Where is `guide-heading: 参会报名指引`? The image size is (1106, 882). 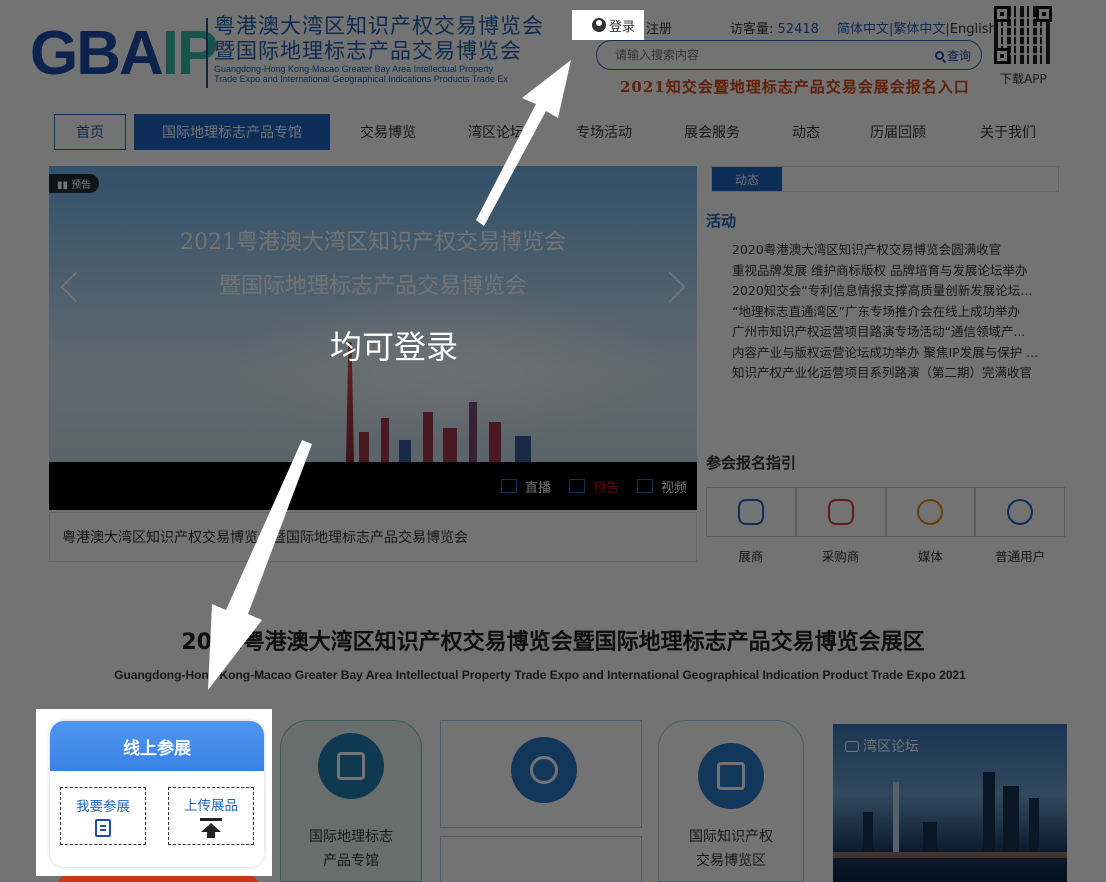 guide-heading: 参会报名指引 is located at coordinates (751, 463).